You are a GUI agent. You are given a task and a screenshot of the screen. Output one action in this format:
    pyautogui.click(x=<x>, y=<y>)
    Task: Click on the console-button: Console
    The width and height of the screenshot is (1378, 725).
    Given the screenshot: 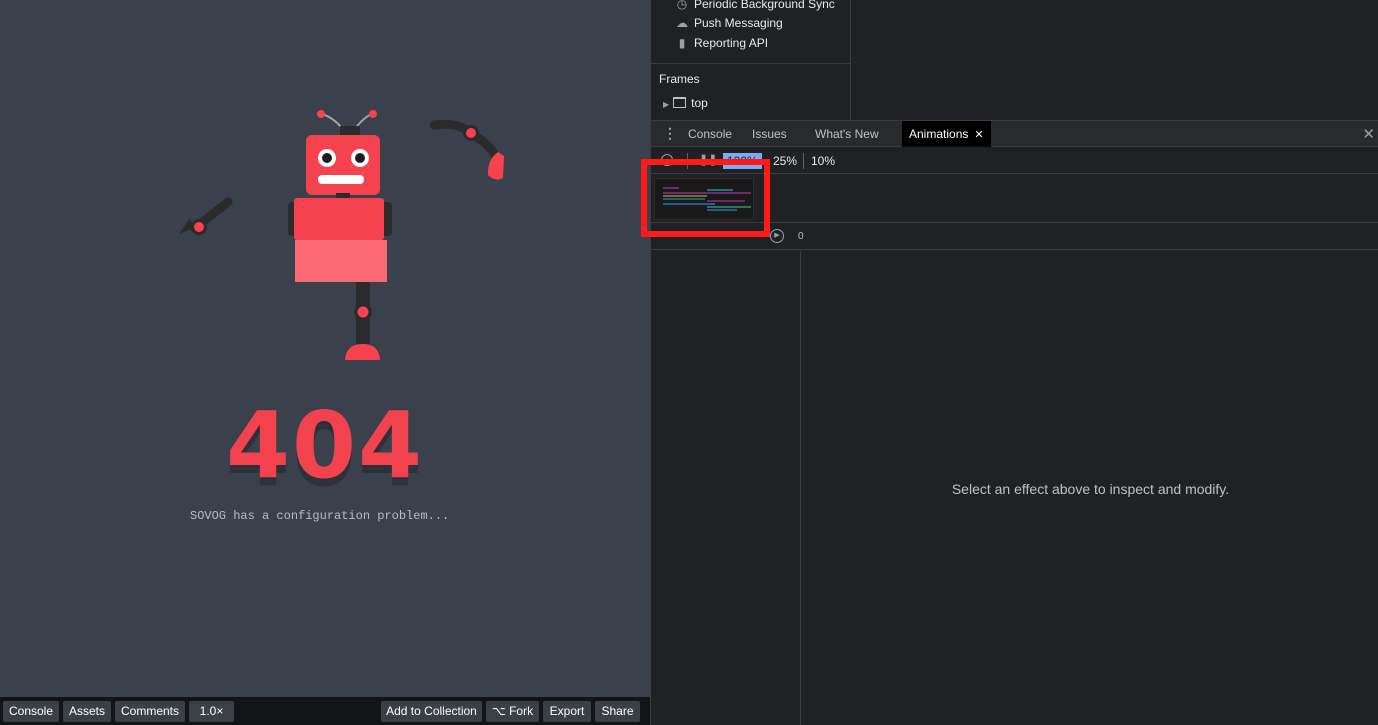 What is the action you would take?
    pyautogui.click(x=31, y=711)
    